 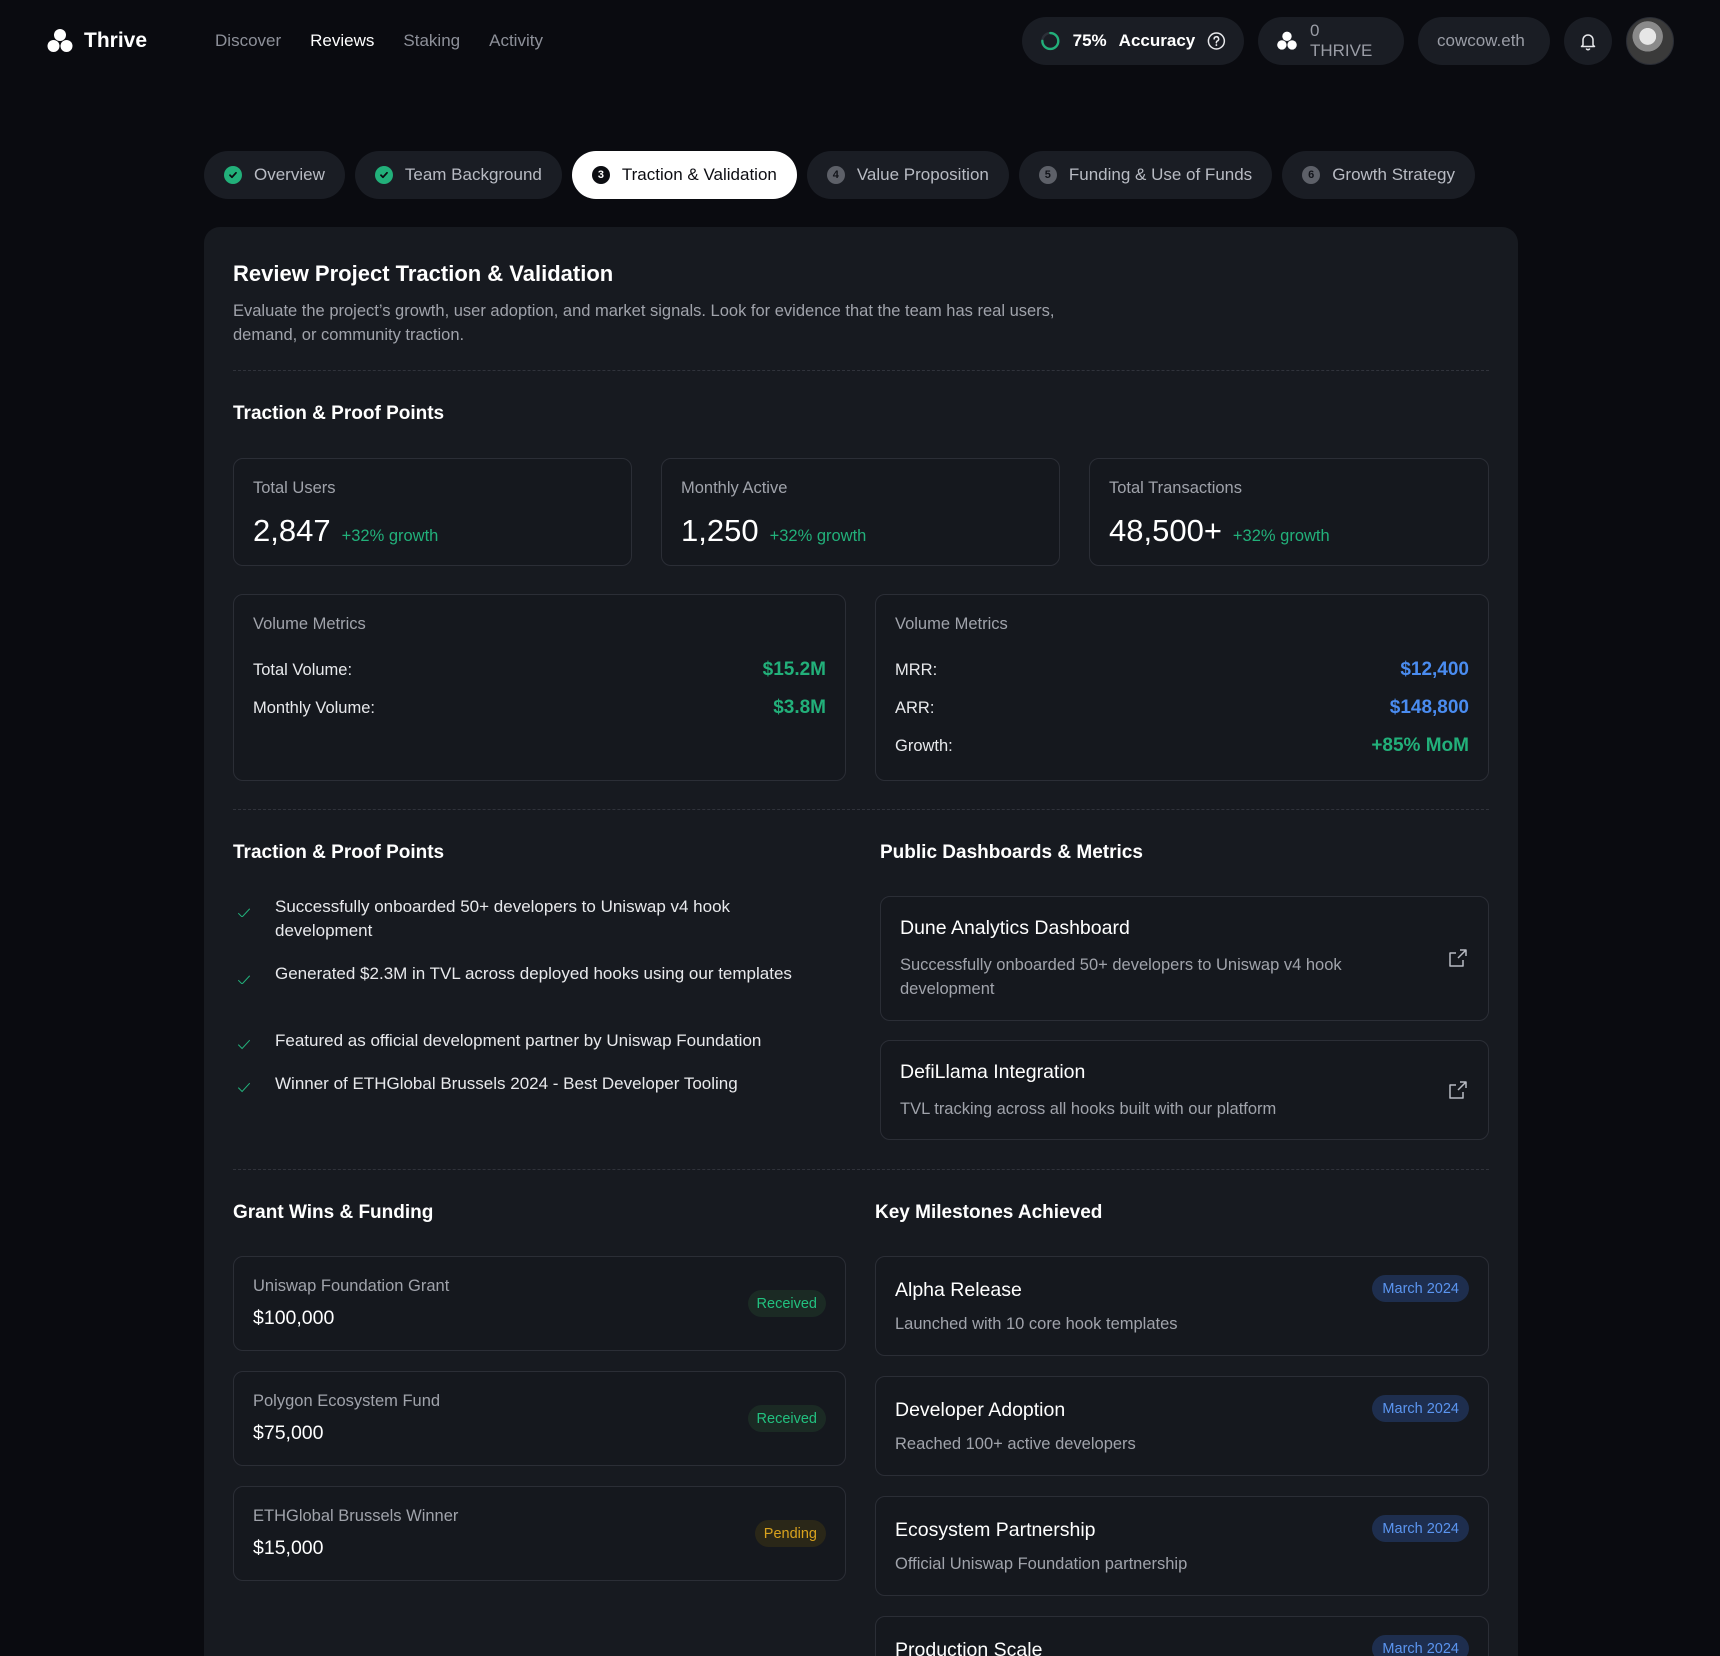 I want to click on step-number: 4, so click(x=835, y=175).